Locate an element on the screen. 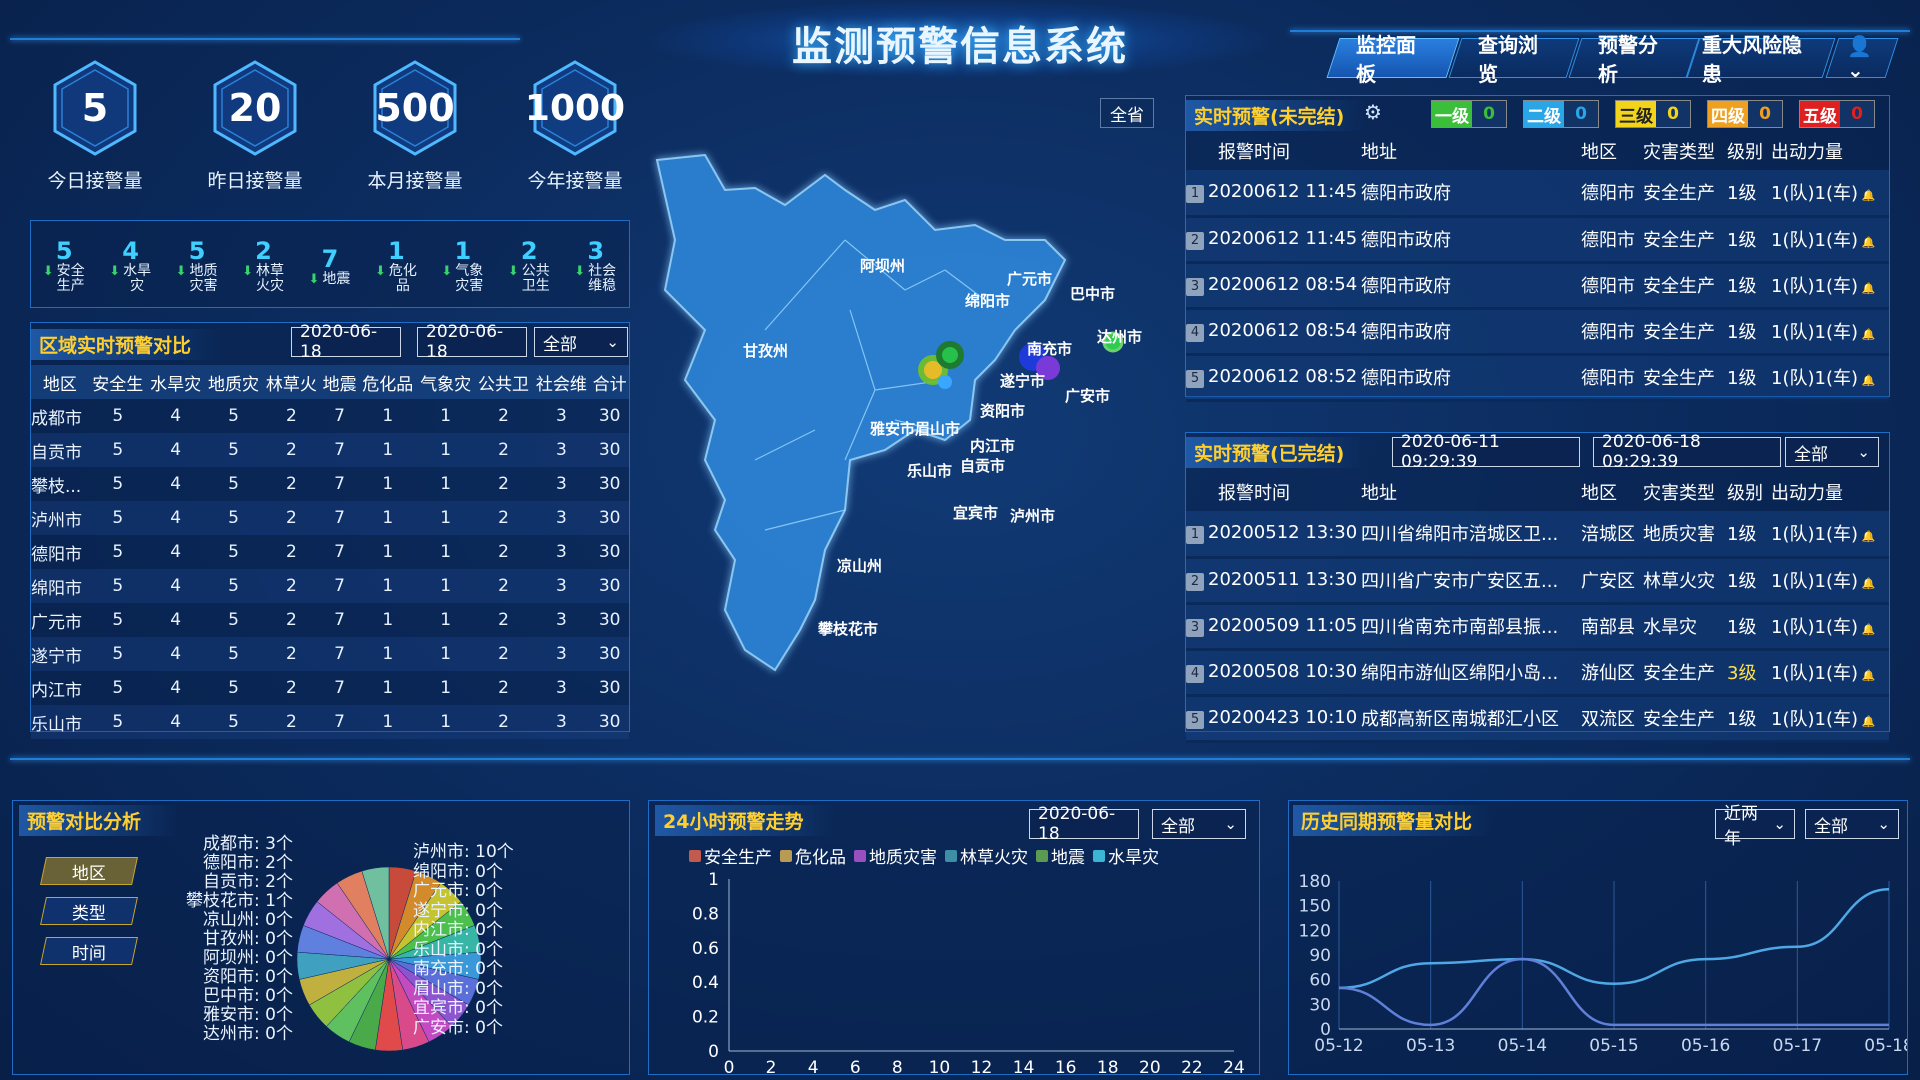 This screenshot has width=1920, height=1080. region-end-date: 2020-06-18 is located at coordinates (472, 342).